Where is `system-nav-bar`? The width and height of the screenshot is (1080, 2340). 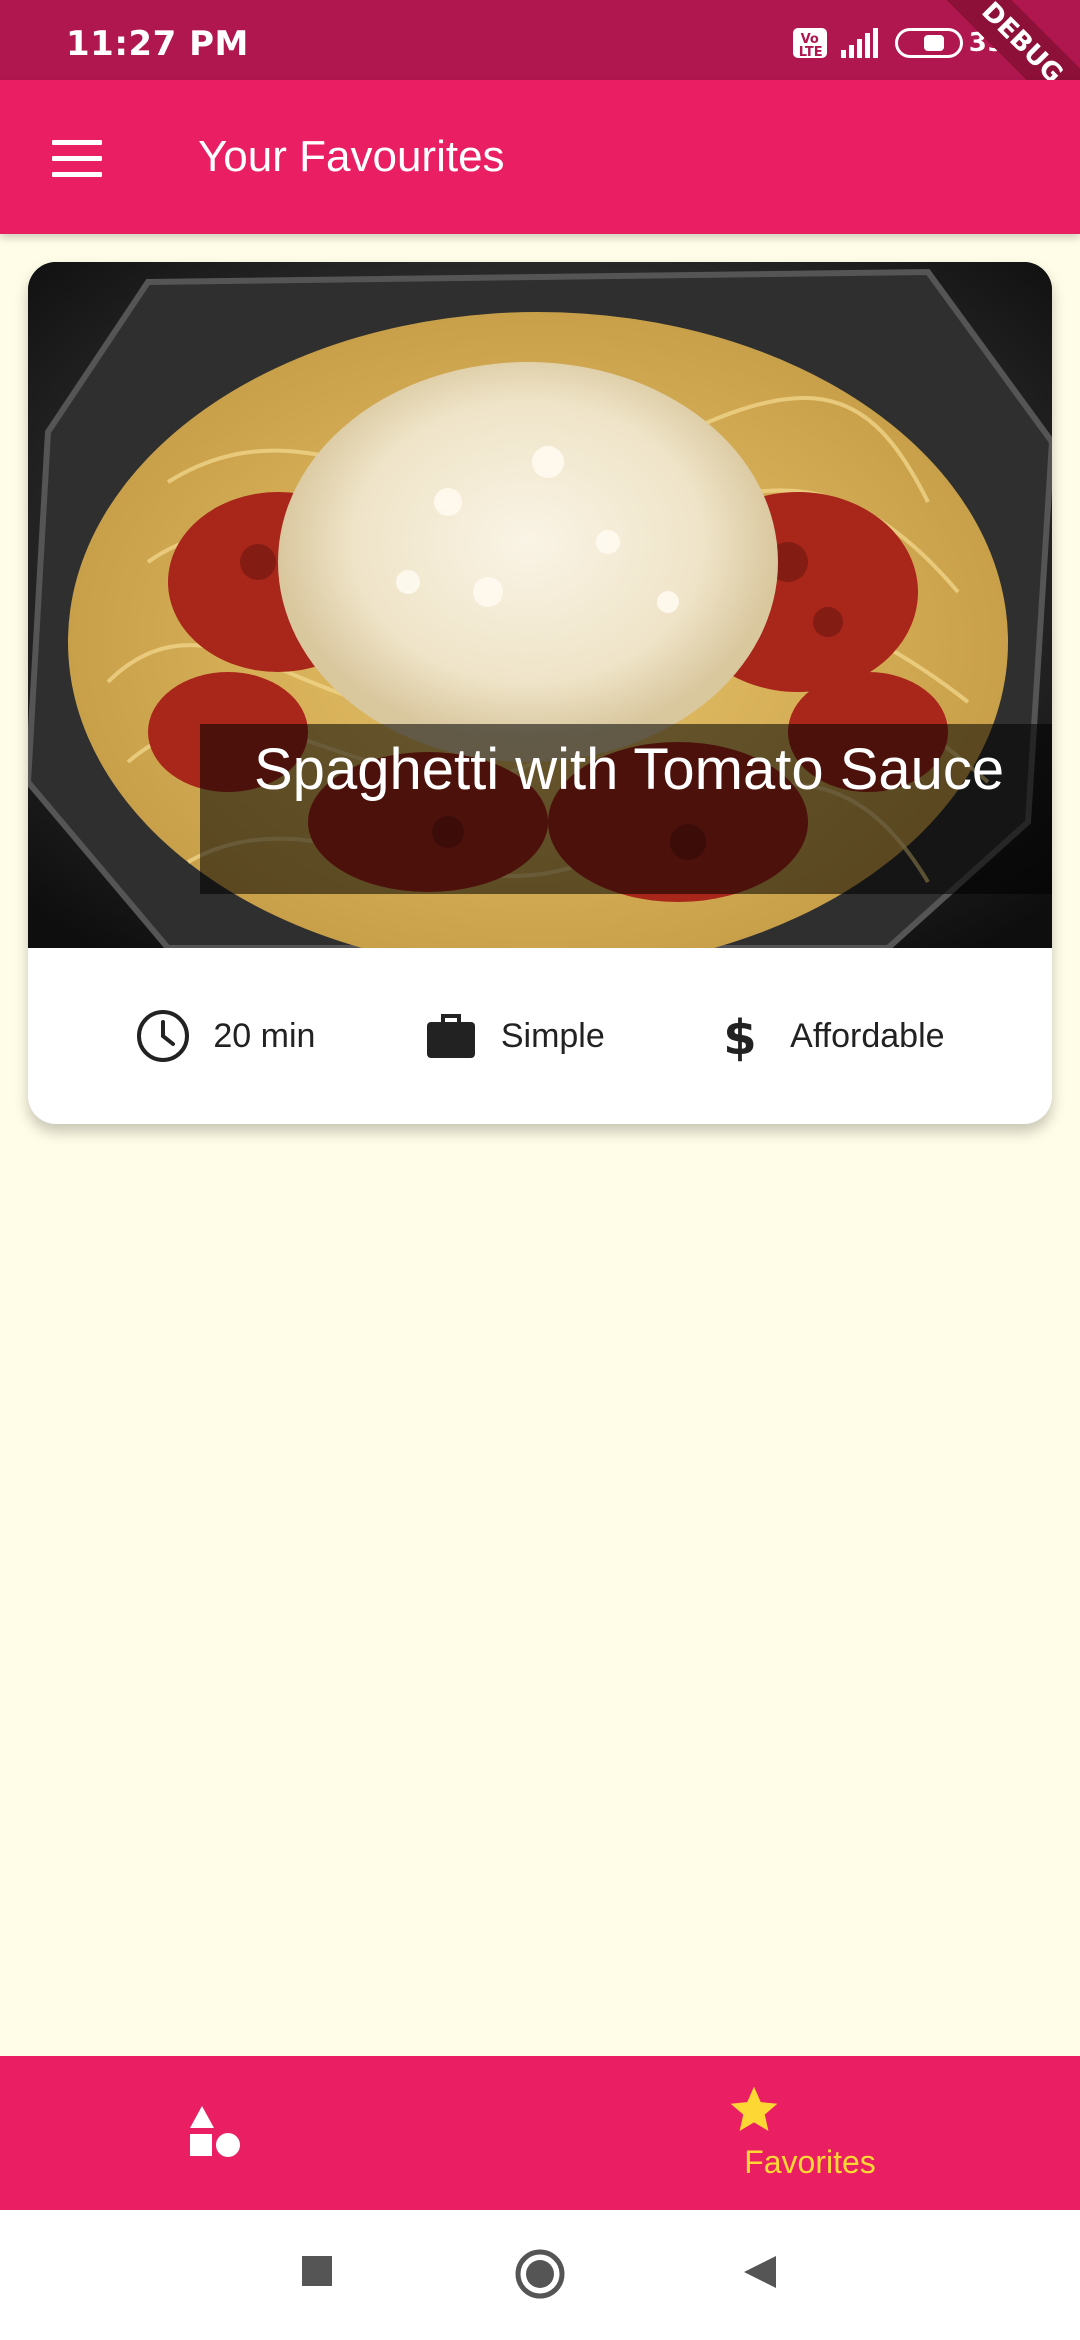 system-nav-bar is located at coordinates (540, 2275).